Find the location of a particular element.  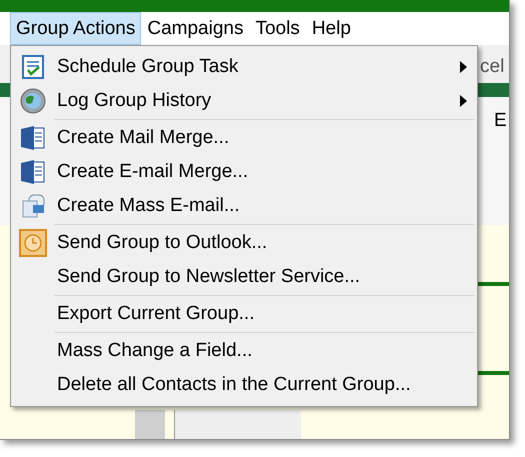

menu-bar-item: Tools is located at coordinates (277, 28).